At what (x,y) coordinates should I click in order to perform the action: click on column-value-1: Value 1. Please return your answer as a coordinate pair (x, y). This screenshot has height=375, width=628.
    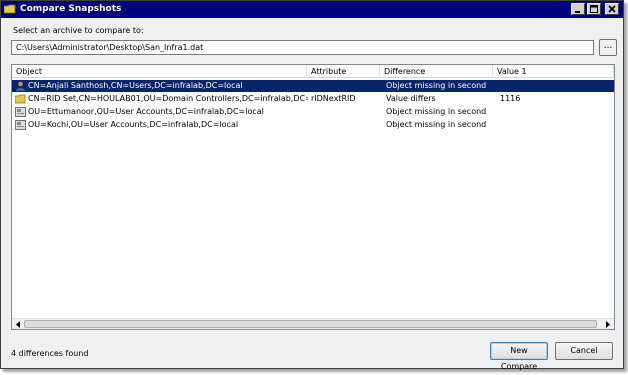
    Looking at the image, I should click on (553, 71).